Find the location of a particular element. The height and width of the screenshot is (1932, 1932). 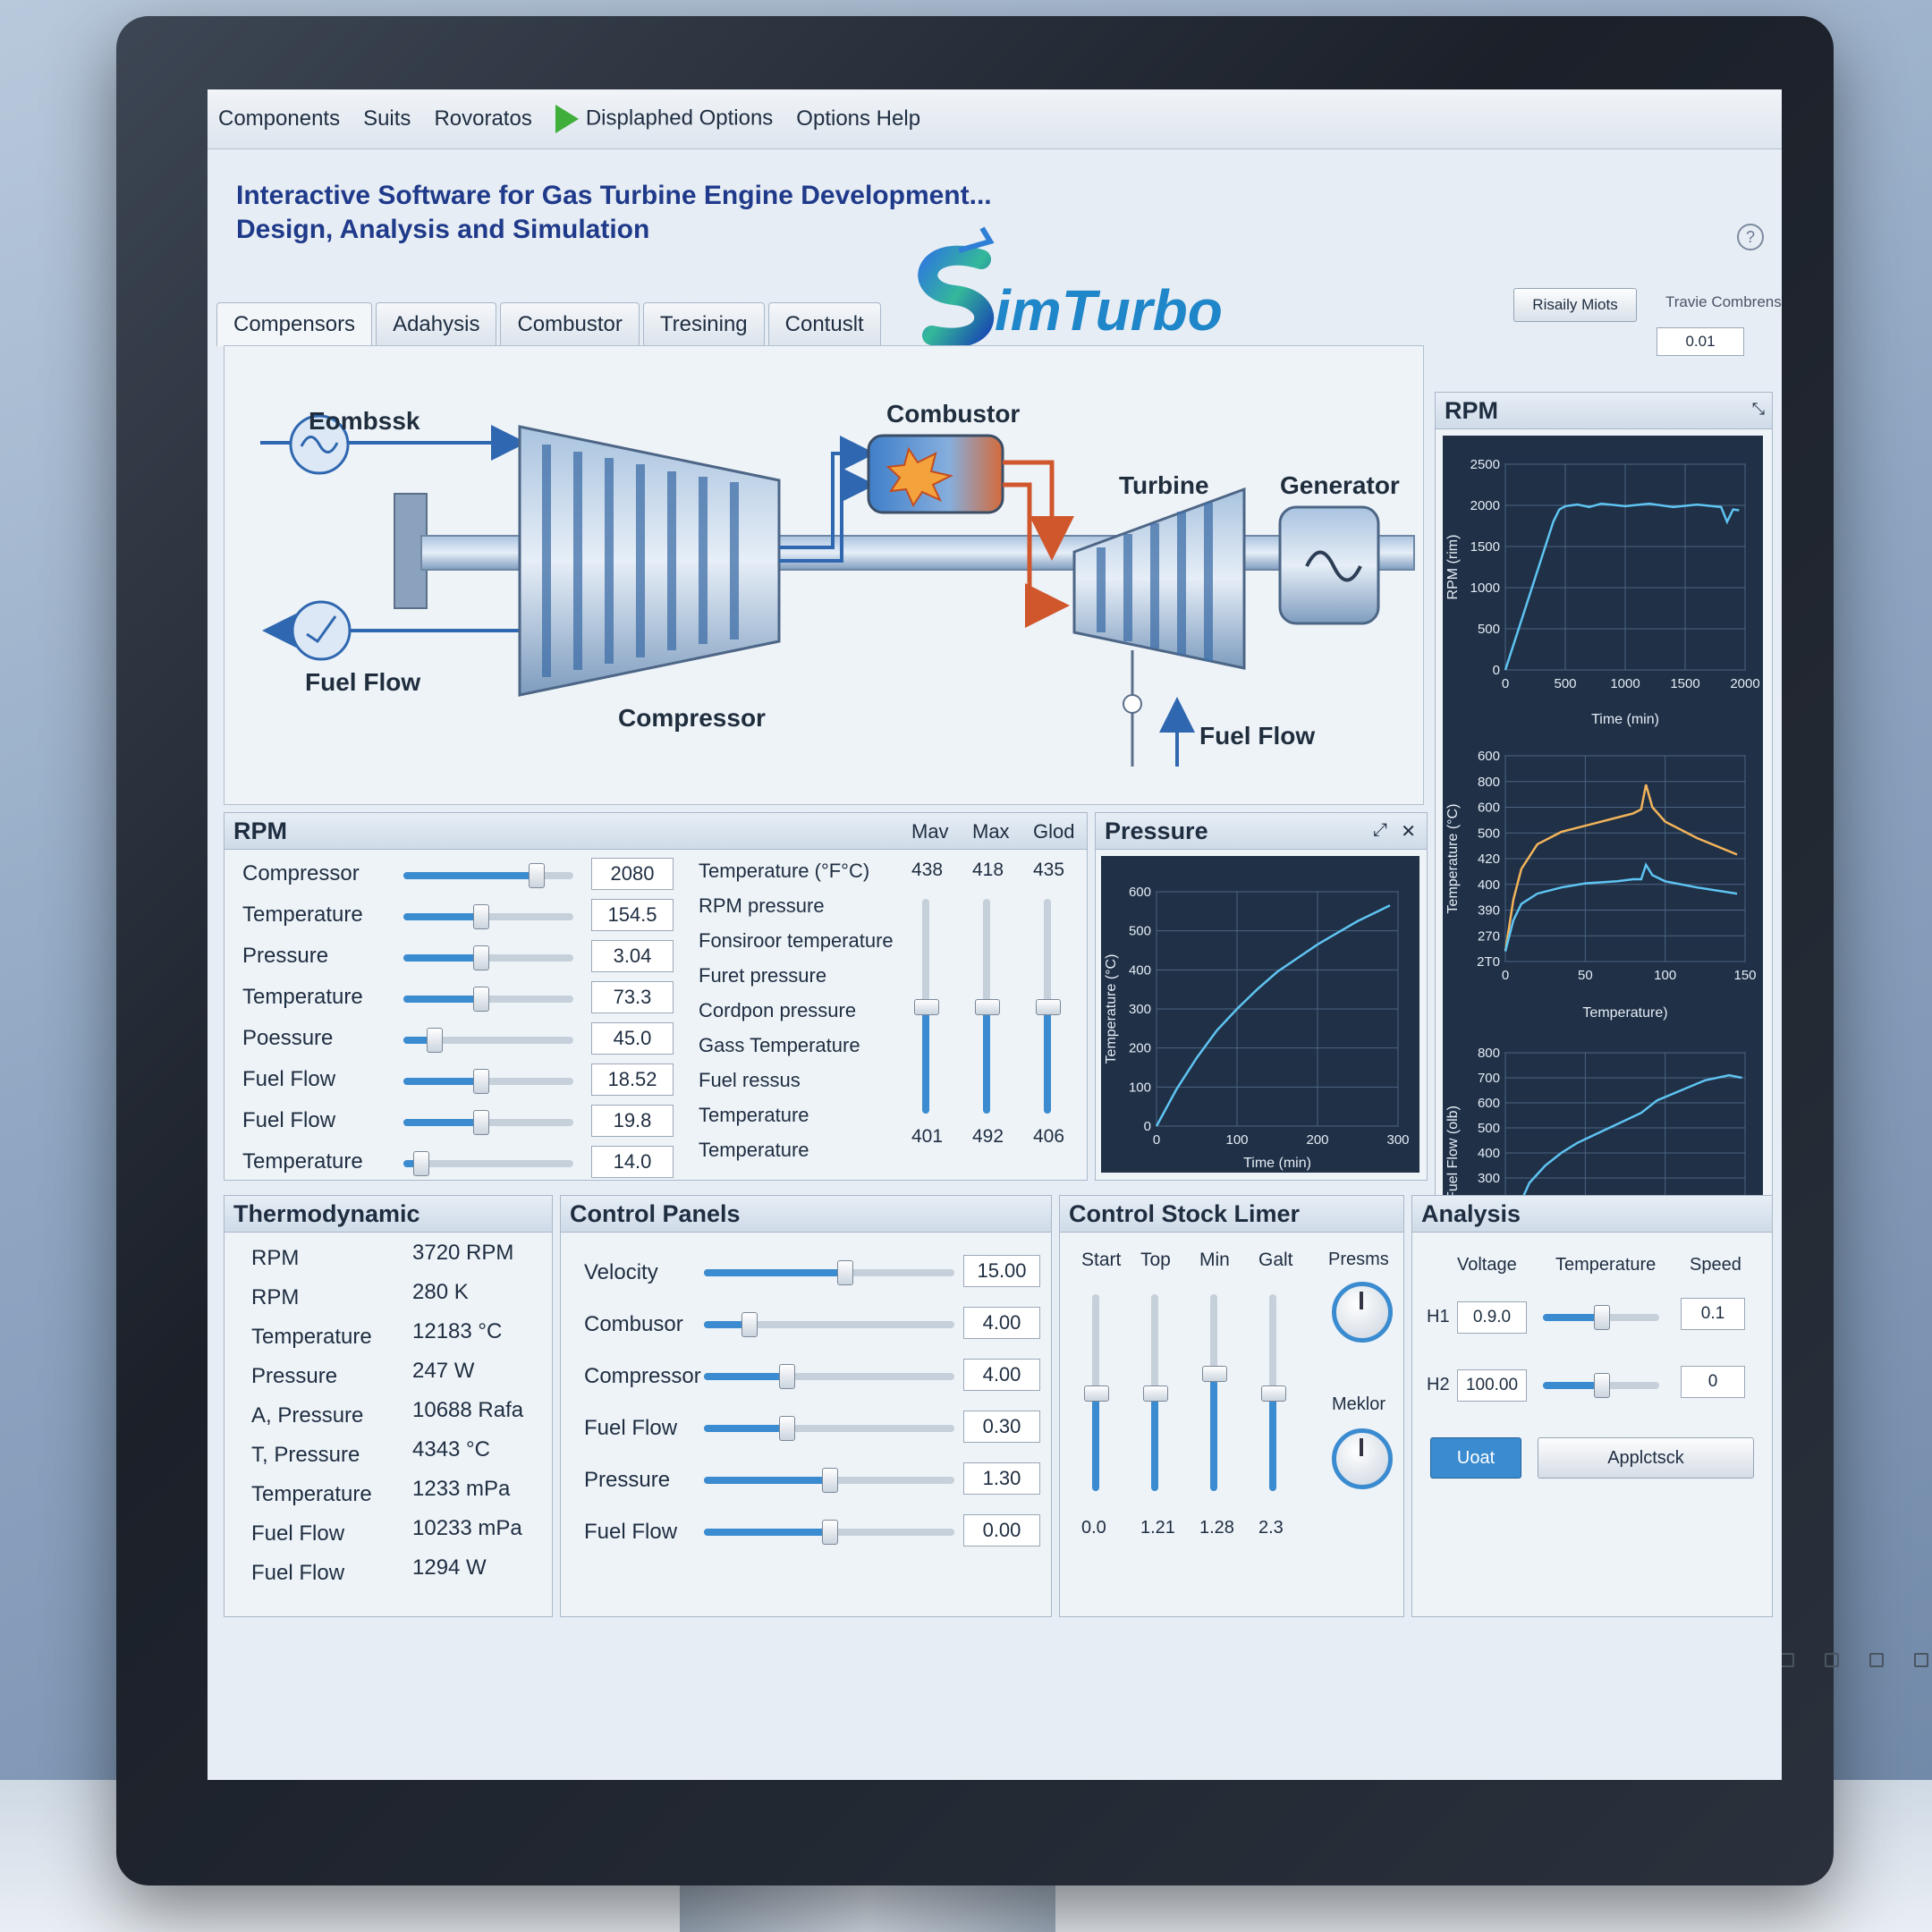

analysis-speed-input: 0.1 is located at coordinates (1713, 1314).